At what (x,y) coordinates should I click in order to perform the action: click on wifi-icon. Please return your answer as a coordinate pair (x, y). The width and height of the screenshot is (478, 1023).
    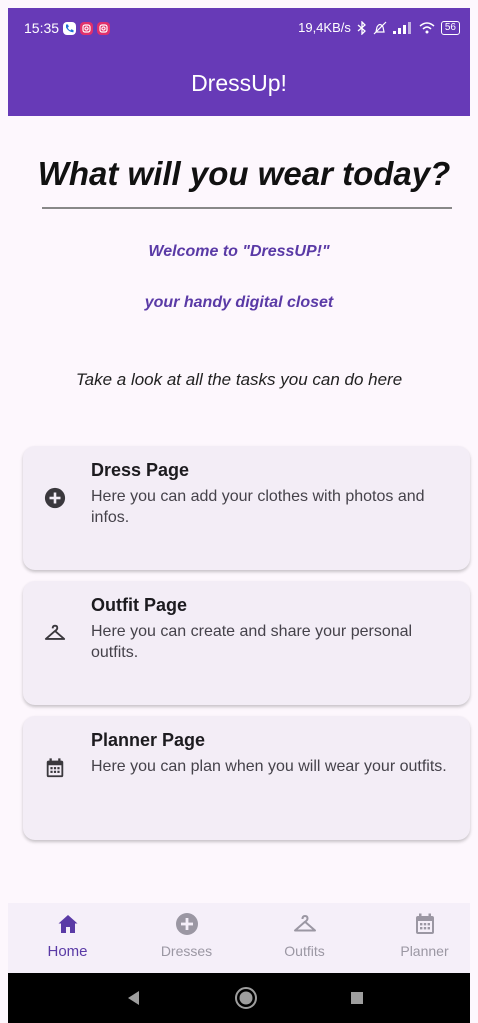
    Looking at the image, I should click on (427, 27).